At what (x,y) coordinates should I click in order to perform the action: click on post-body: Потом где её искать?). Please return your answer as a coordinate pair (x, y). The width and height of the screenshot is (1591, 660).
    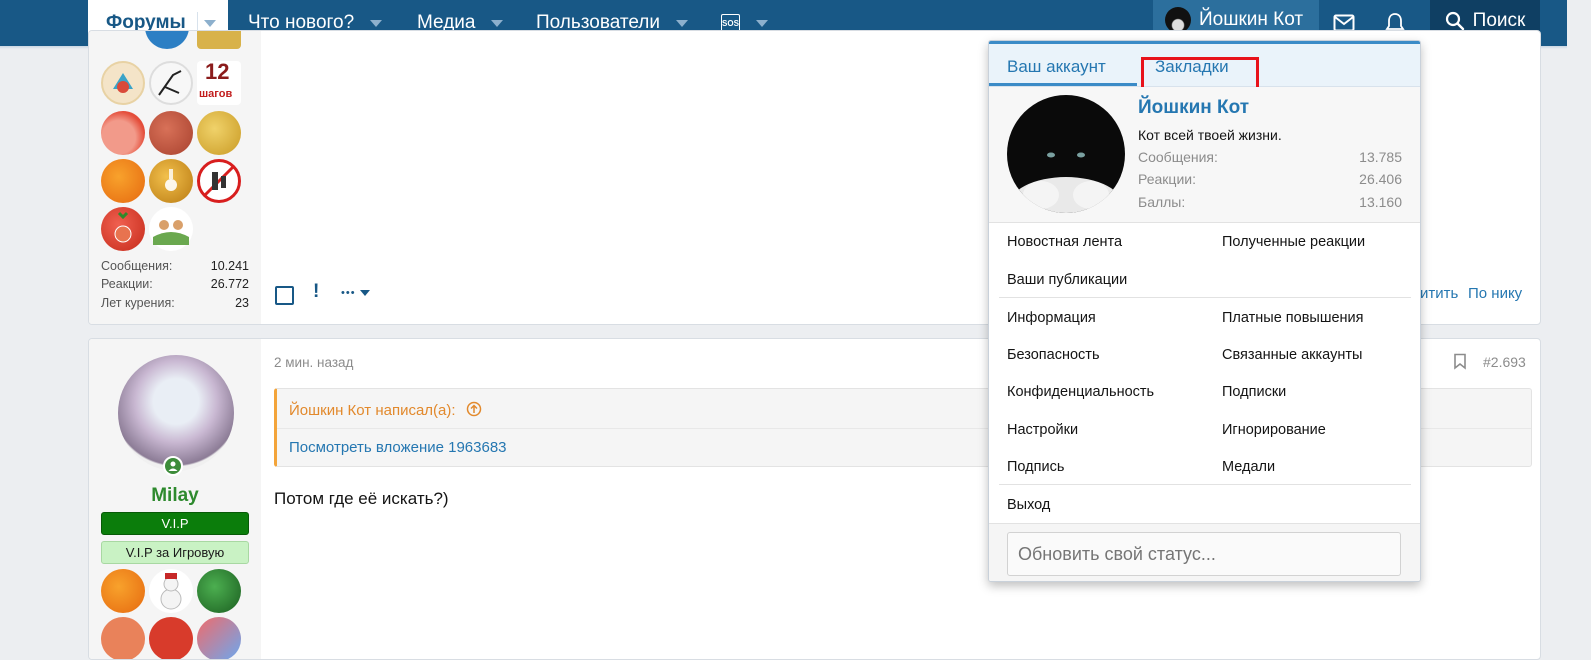
    Looking at the image, I should click on (361, 498).